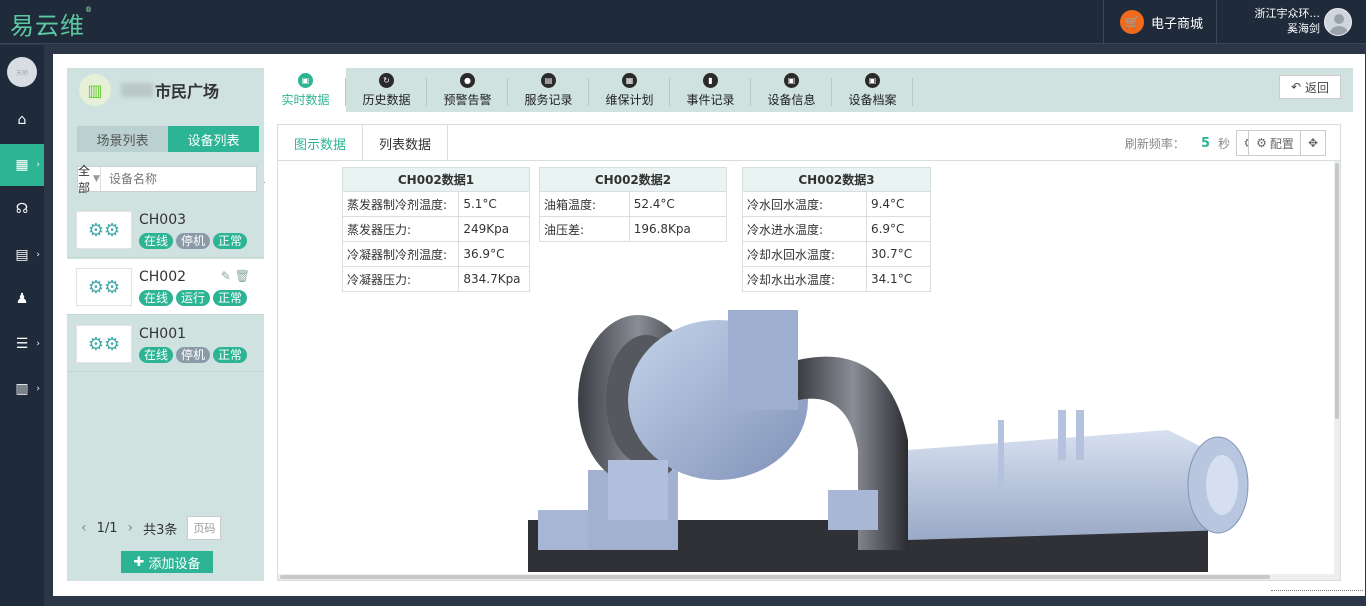 The width and height of the screenshot is (1366, 606). Describe the element at coordinates (683, 22) in the screenshot. I see `top-bar: 易云维® 🛒 电子商城 浙江宇众环... 奚海剑` at that location.